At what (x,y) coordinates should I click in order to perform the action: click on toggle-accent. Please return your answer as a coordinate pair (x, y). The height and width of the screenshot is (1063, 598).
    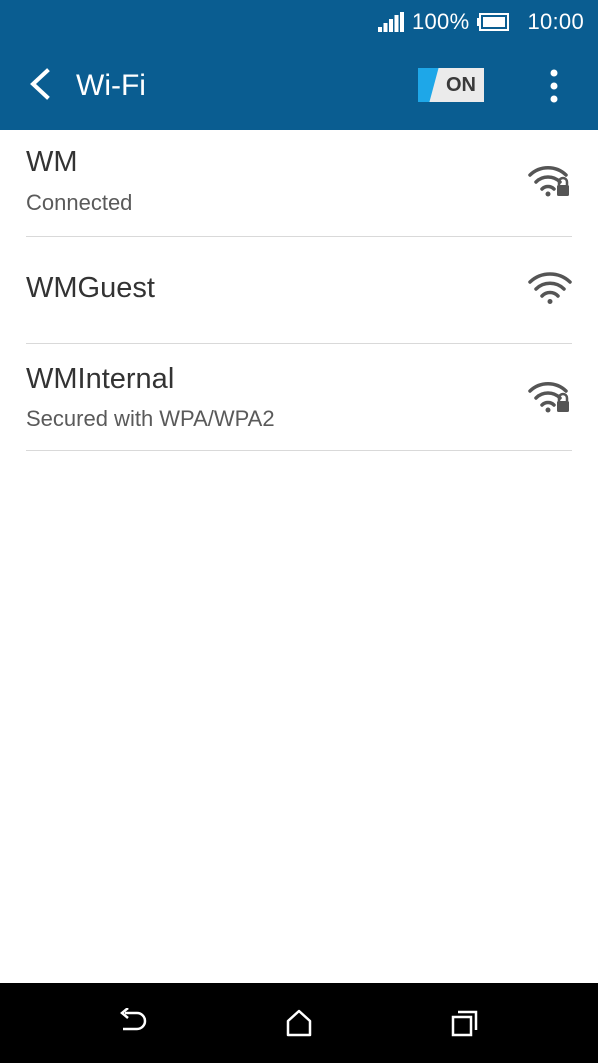
    Looking at the image, I should click on (428, 85).